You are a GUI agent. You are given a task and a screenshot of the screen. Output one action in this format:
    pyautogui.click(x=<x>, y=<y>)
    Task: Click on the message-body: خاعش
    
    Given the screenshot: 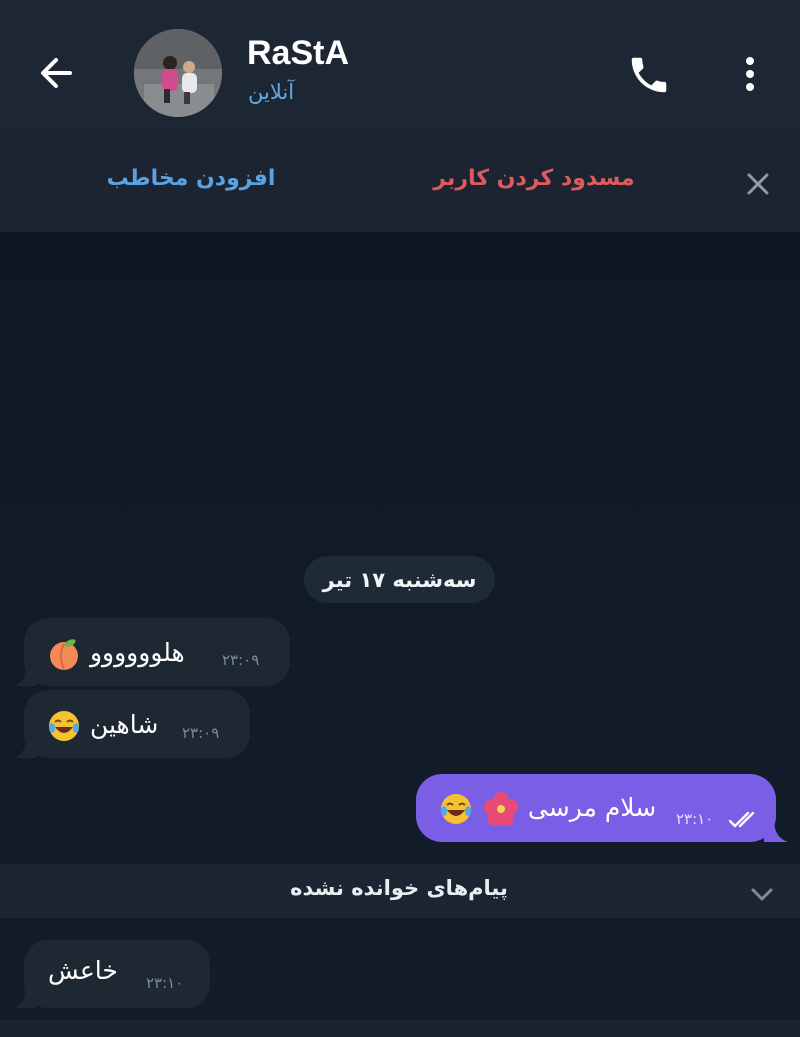 What is the action you would take?
    pyautogui.click(x=83, y=970)
    